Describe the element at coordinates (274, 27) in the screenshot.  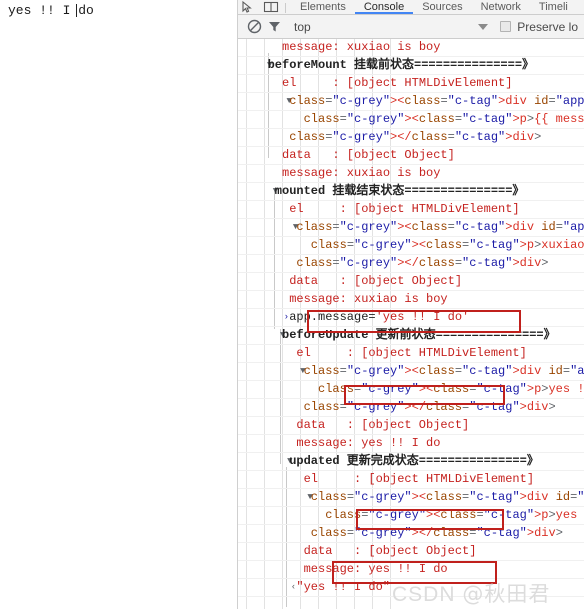
I see `filter-icon` at that location.